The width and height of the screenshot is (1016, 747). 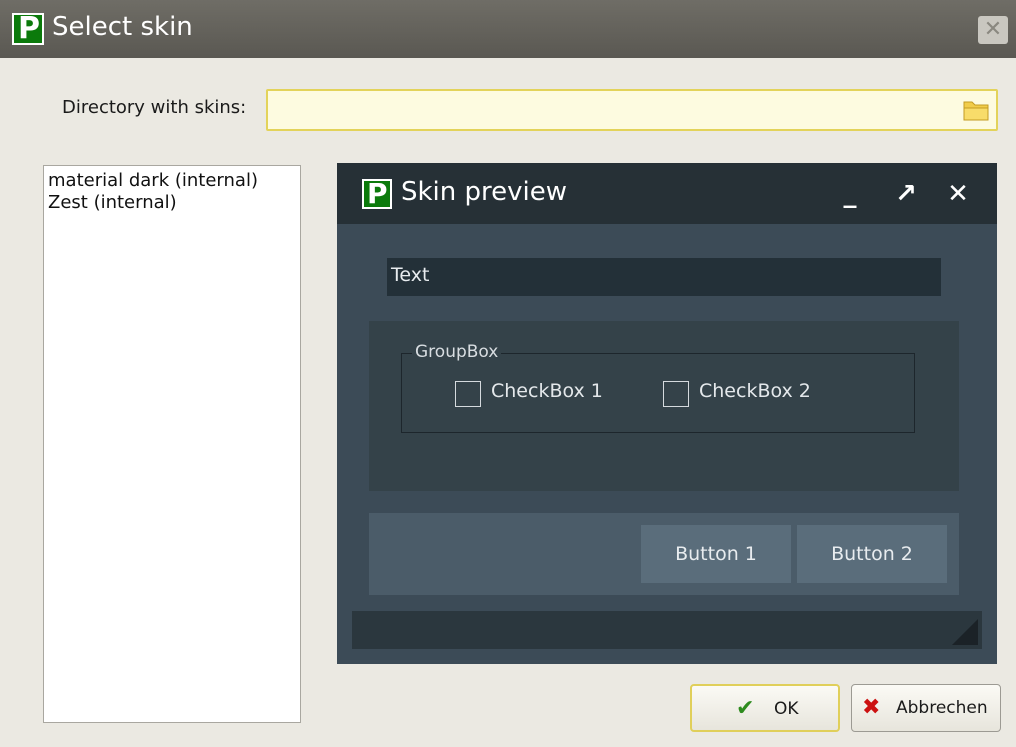 What do you see at coordinates (377, 193) in the screenshot?
I see `preview-logo-icon: P` at bounding box center [377, 193].